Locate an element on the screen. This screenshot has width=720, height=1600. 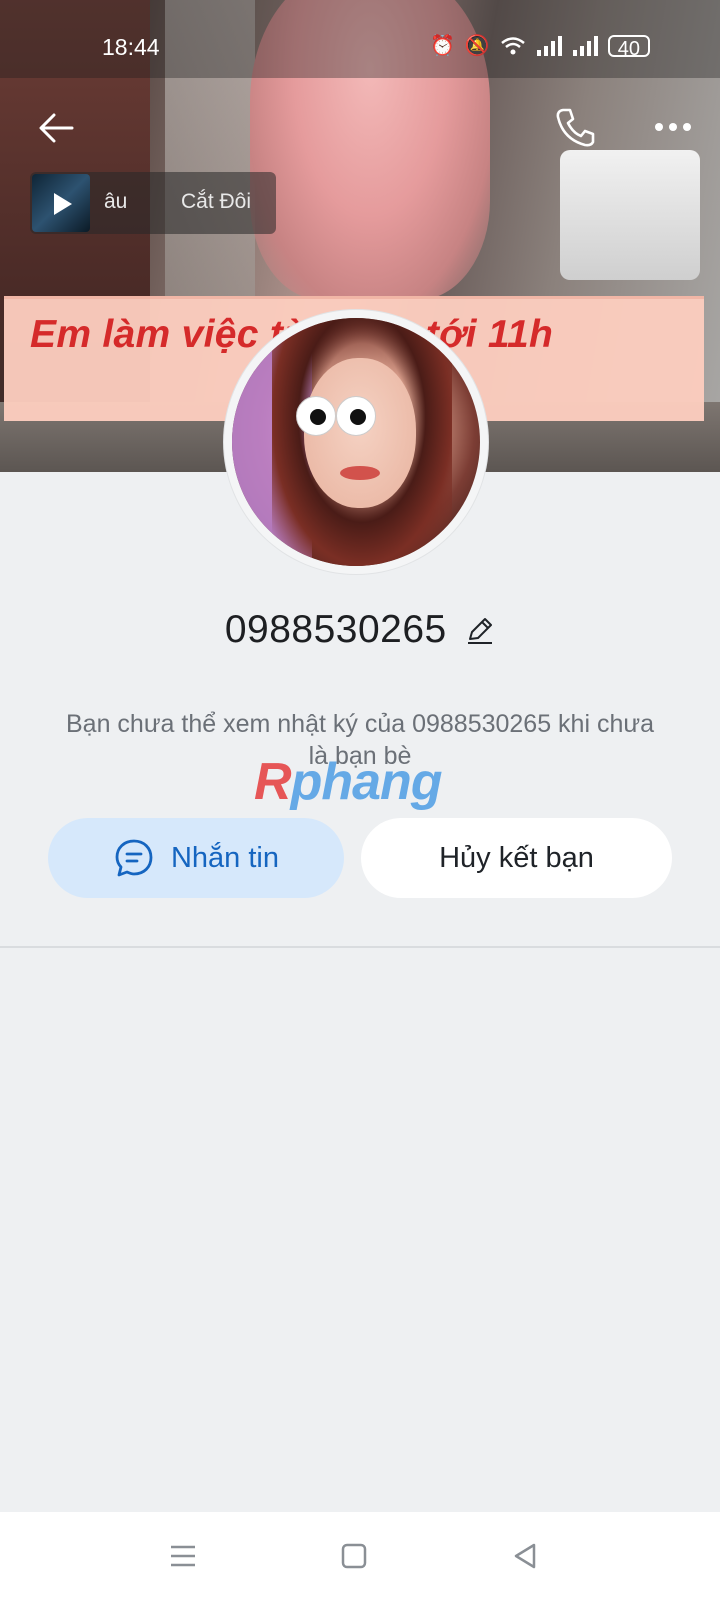
arrow-left-icon is located at coordinates (56, 128).